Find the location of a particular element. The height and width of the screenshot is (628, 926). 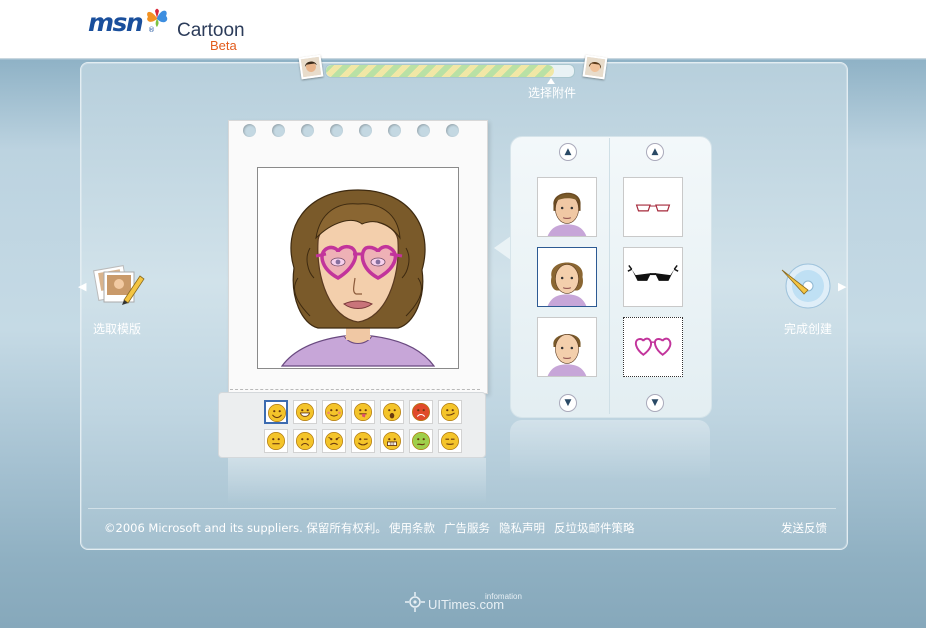

terms-of-use-link: 使用条款 is located at coordinates (412, 528).